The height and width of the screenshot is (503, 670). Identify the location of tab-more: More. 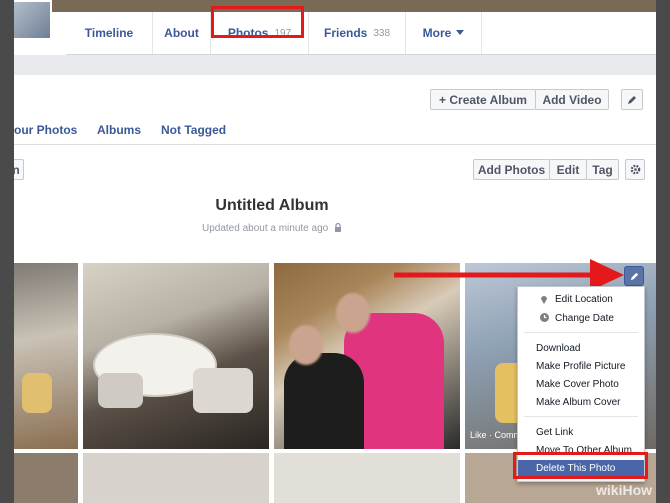
(444, 33).